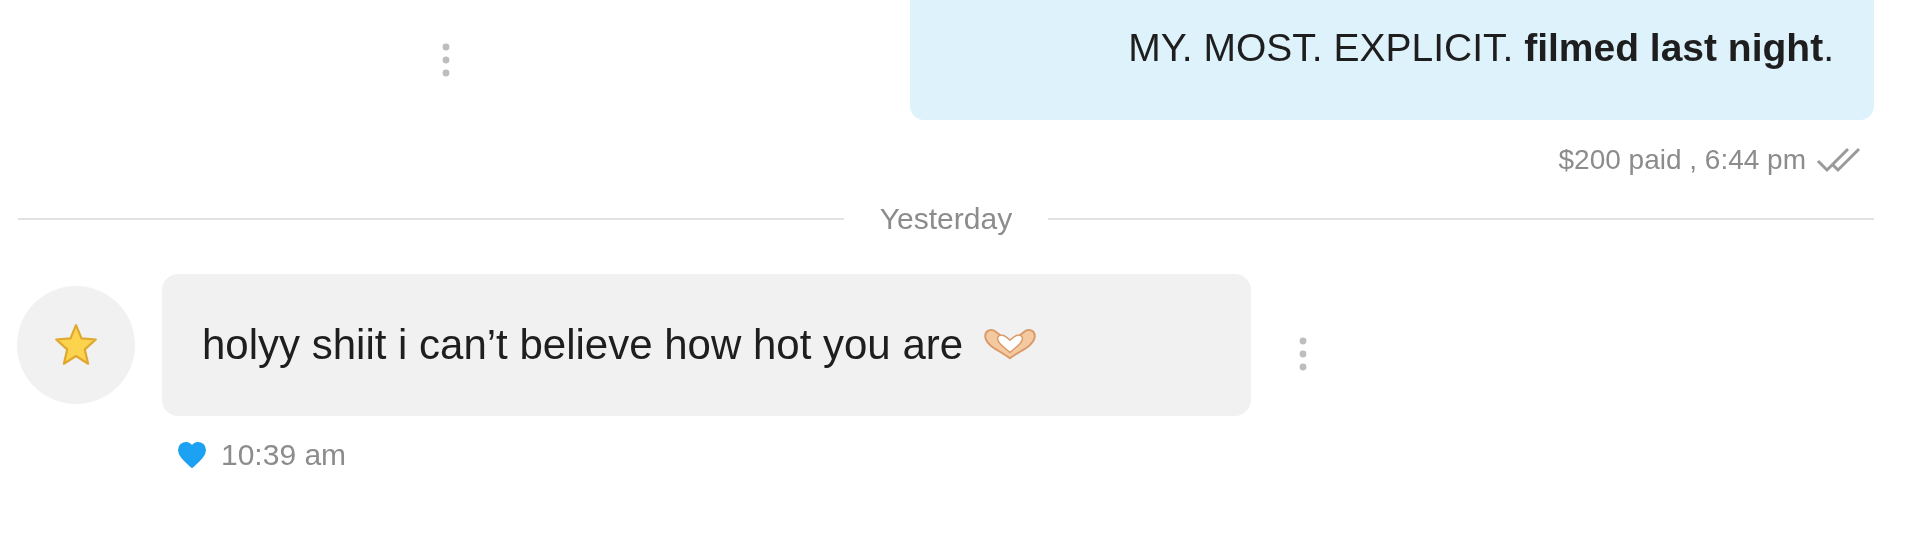 The image size is (1920, 542). What do you see at coordinates (1392, 60) in the screenshot?
I see `message-bubble: MY. MOST. EXPLICIT. filmed last night.` at bounding box center [1392, 60].